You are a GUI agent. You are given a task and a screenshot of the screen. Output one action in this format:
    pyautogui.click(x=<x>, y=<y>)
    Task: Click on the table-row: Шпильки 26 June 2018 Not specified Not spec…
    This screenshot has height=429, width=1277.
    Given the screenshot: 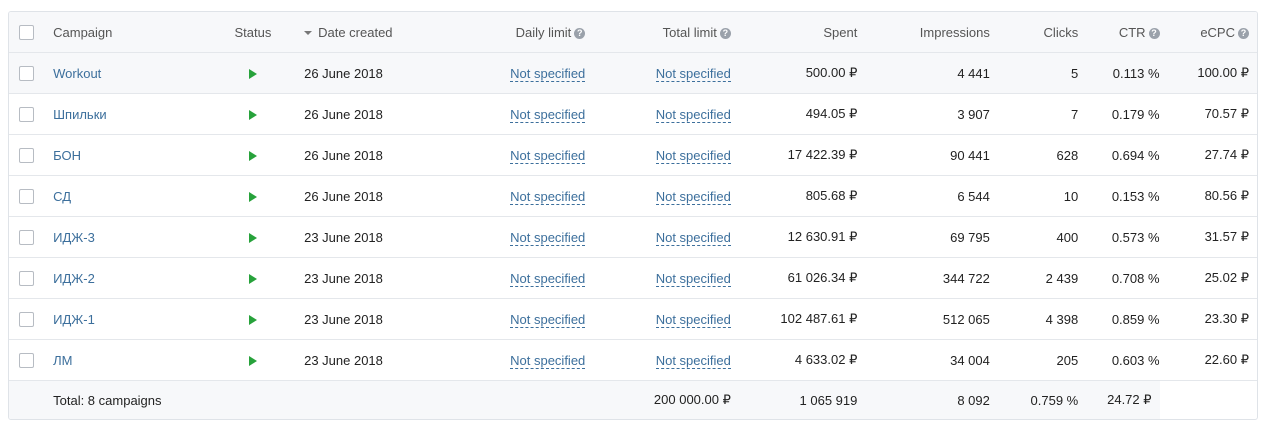 What is the action you would take?
    pyautogui.click(x=633, y=114)
    